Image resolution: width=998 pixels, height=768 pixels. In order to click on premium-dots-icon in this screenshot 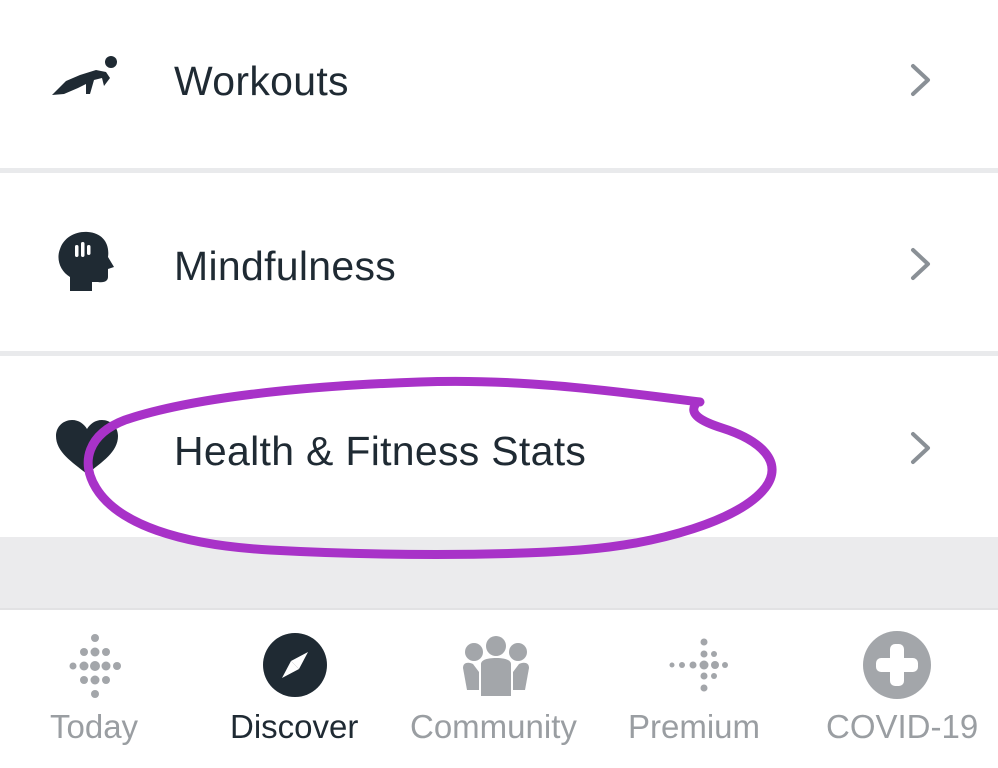, I will do `click(698, 665)`.